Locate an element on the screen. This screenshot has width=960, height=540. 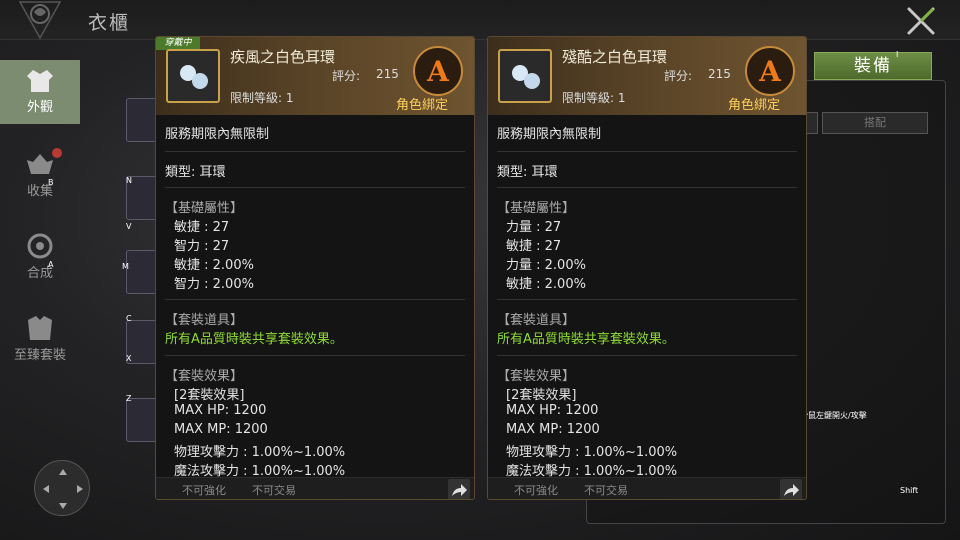
key-hint-m: M is located at coordinates (125, 266).